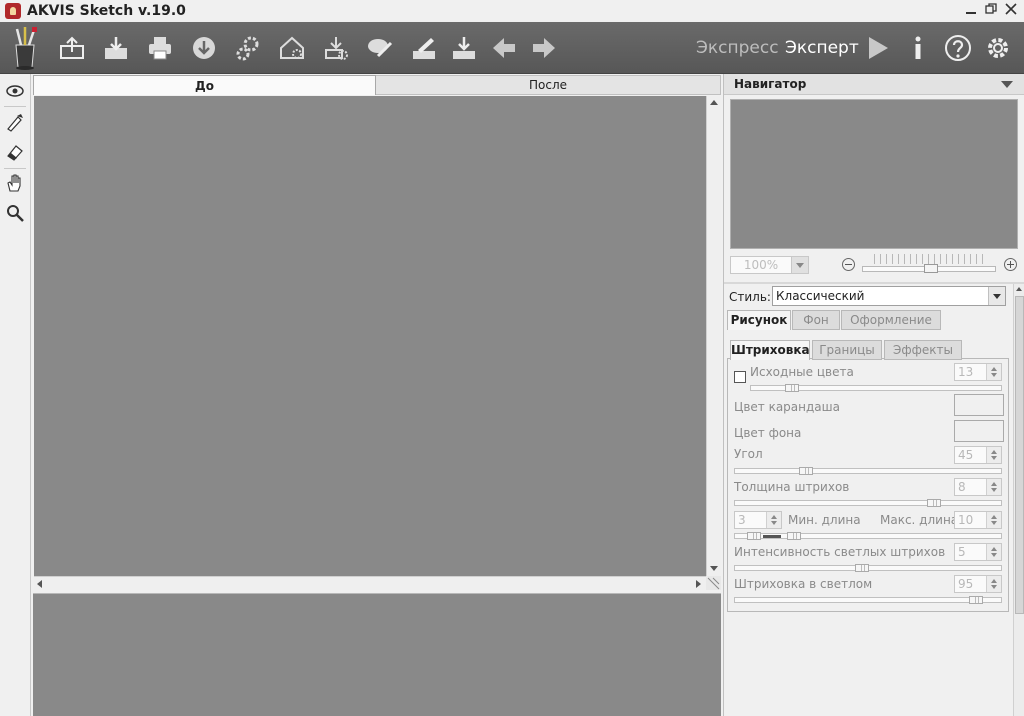  Describe the element at coordinates (737, 48) in the screenshot. I see `mode-express-button: Экспресс` at that location.